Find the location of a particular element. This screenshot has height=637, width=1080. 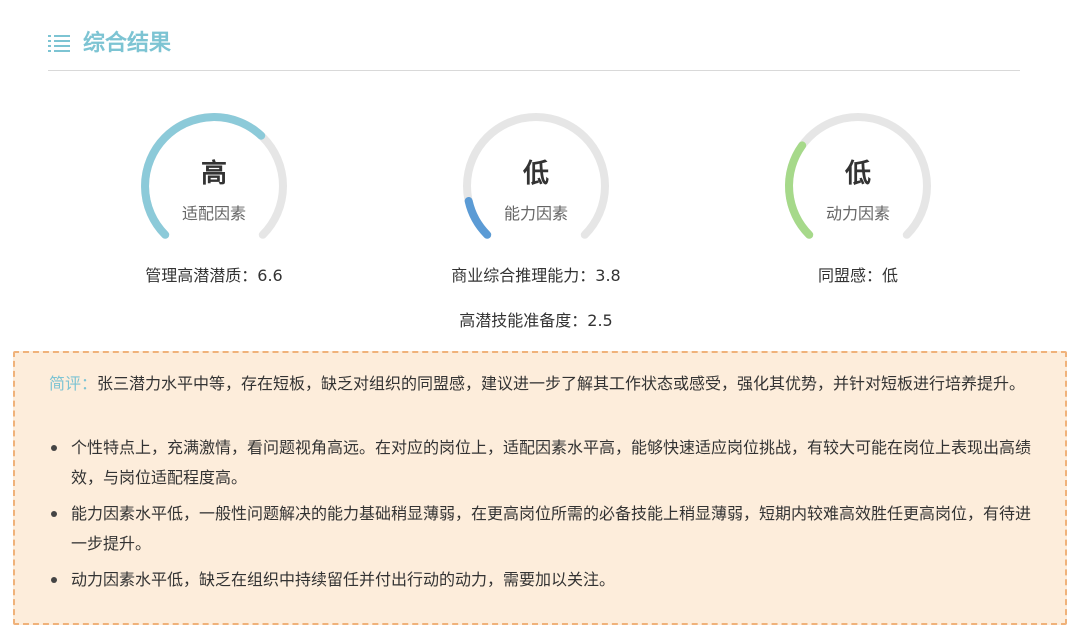

metric-alliance: 同盟感：低 is located at coordinates (857, 275).